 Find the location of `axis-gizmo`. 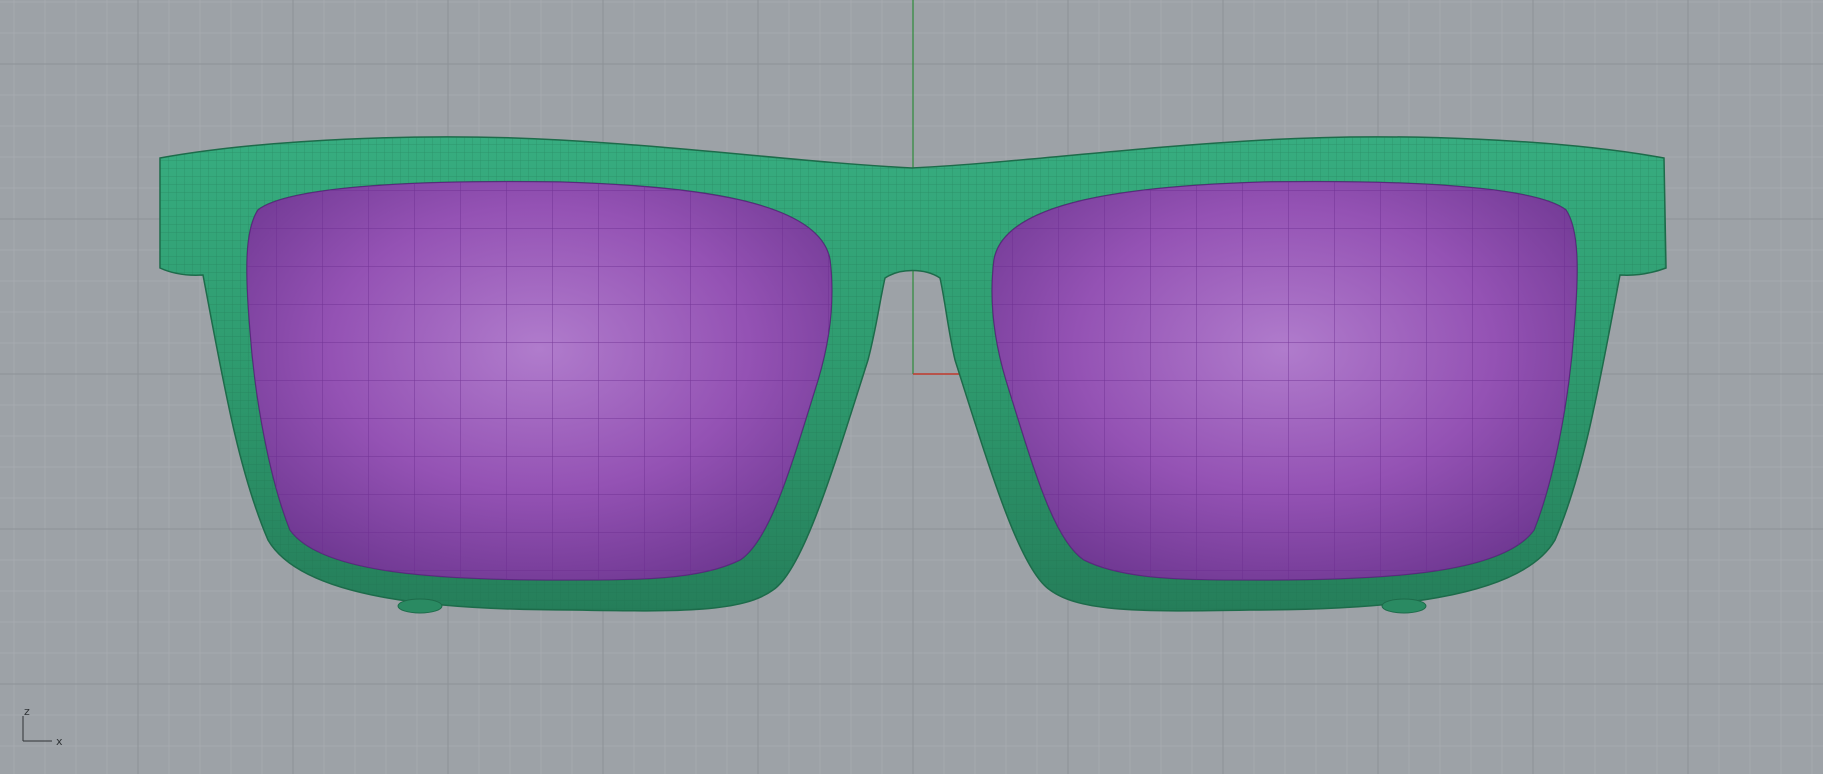

axis-gizmo is located at coordinates (37, 729).